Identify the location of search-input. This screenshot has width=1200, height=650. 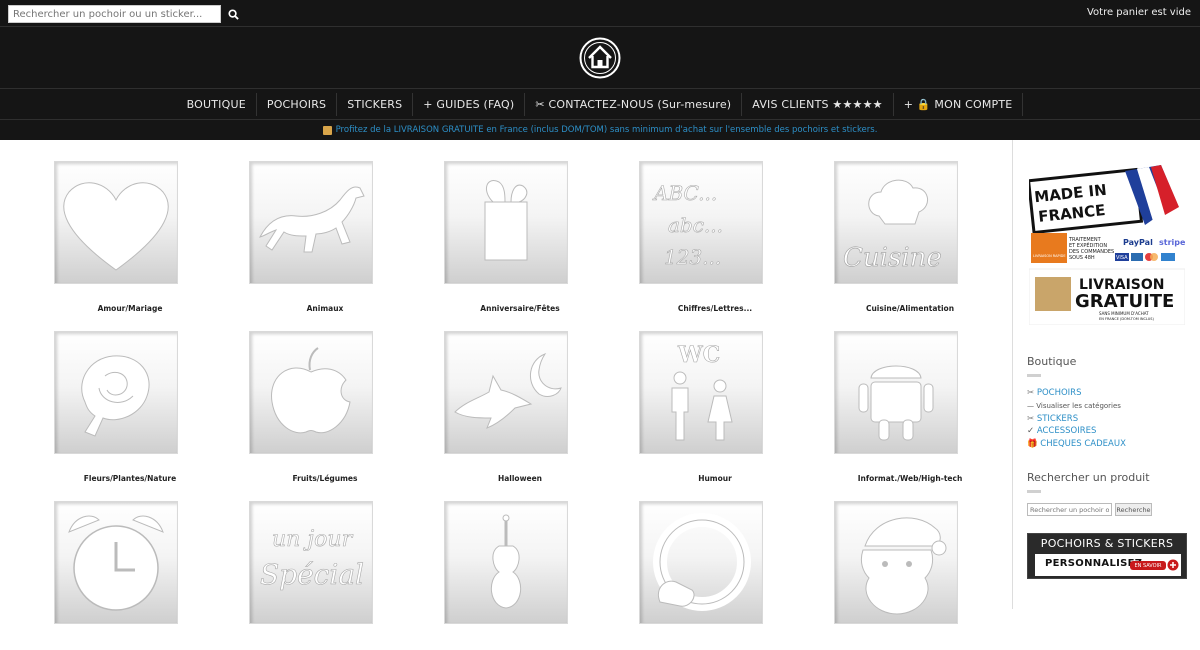
(114, 14).